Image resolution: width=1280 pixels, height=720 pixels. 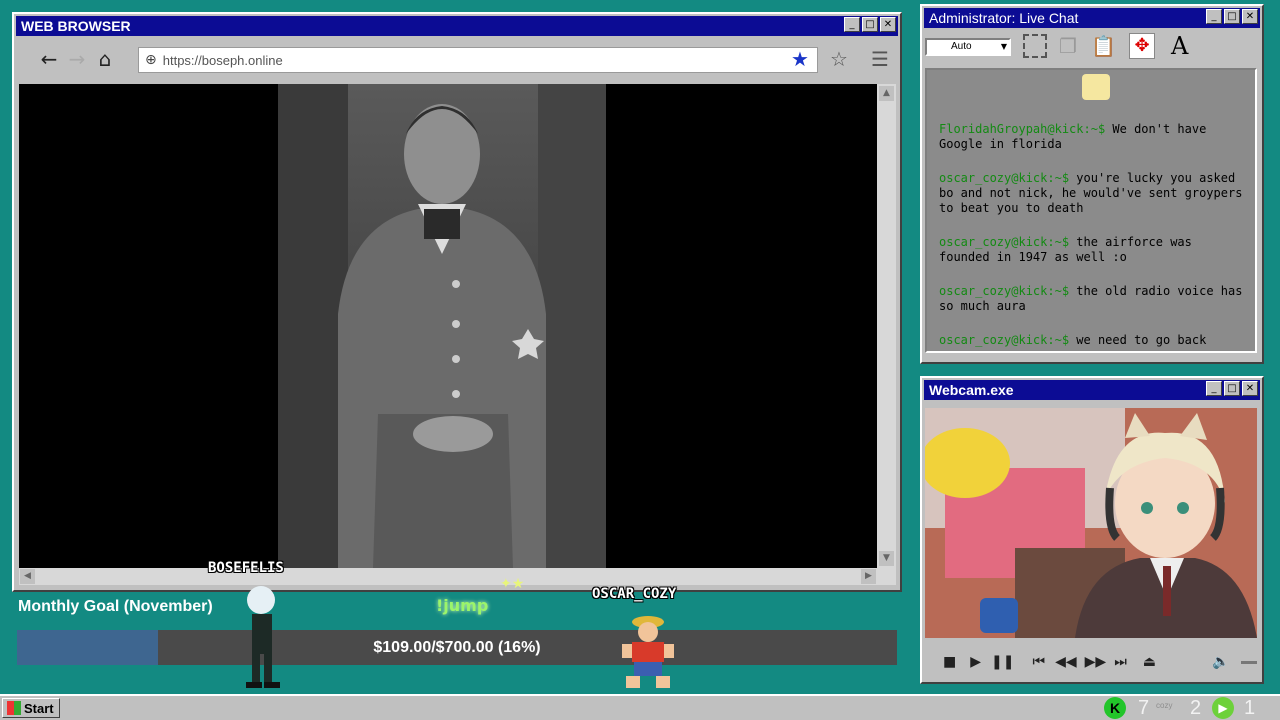 What do you see at coordinates (1142, 46) in the screenshot?
I see `move-icon: ✥` at bounding box center [1142, 46].